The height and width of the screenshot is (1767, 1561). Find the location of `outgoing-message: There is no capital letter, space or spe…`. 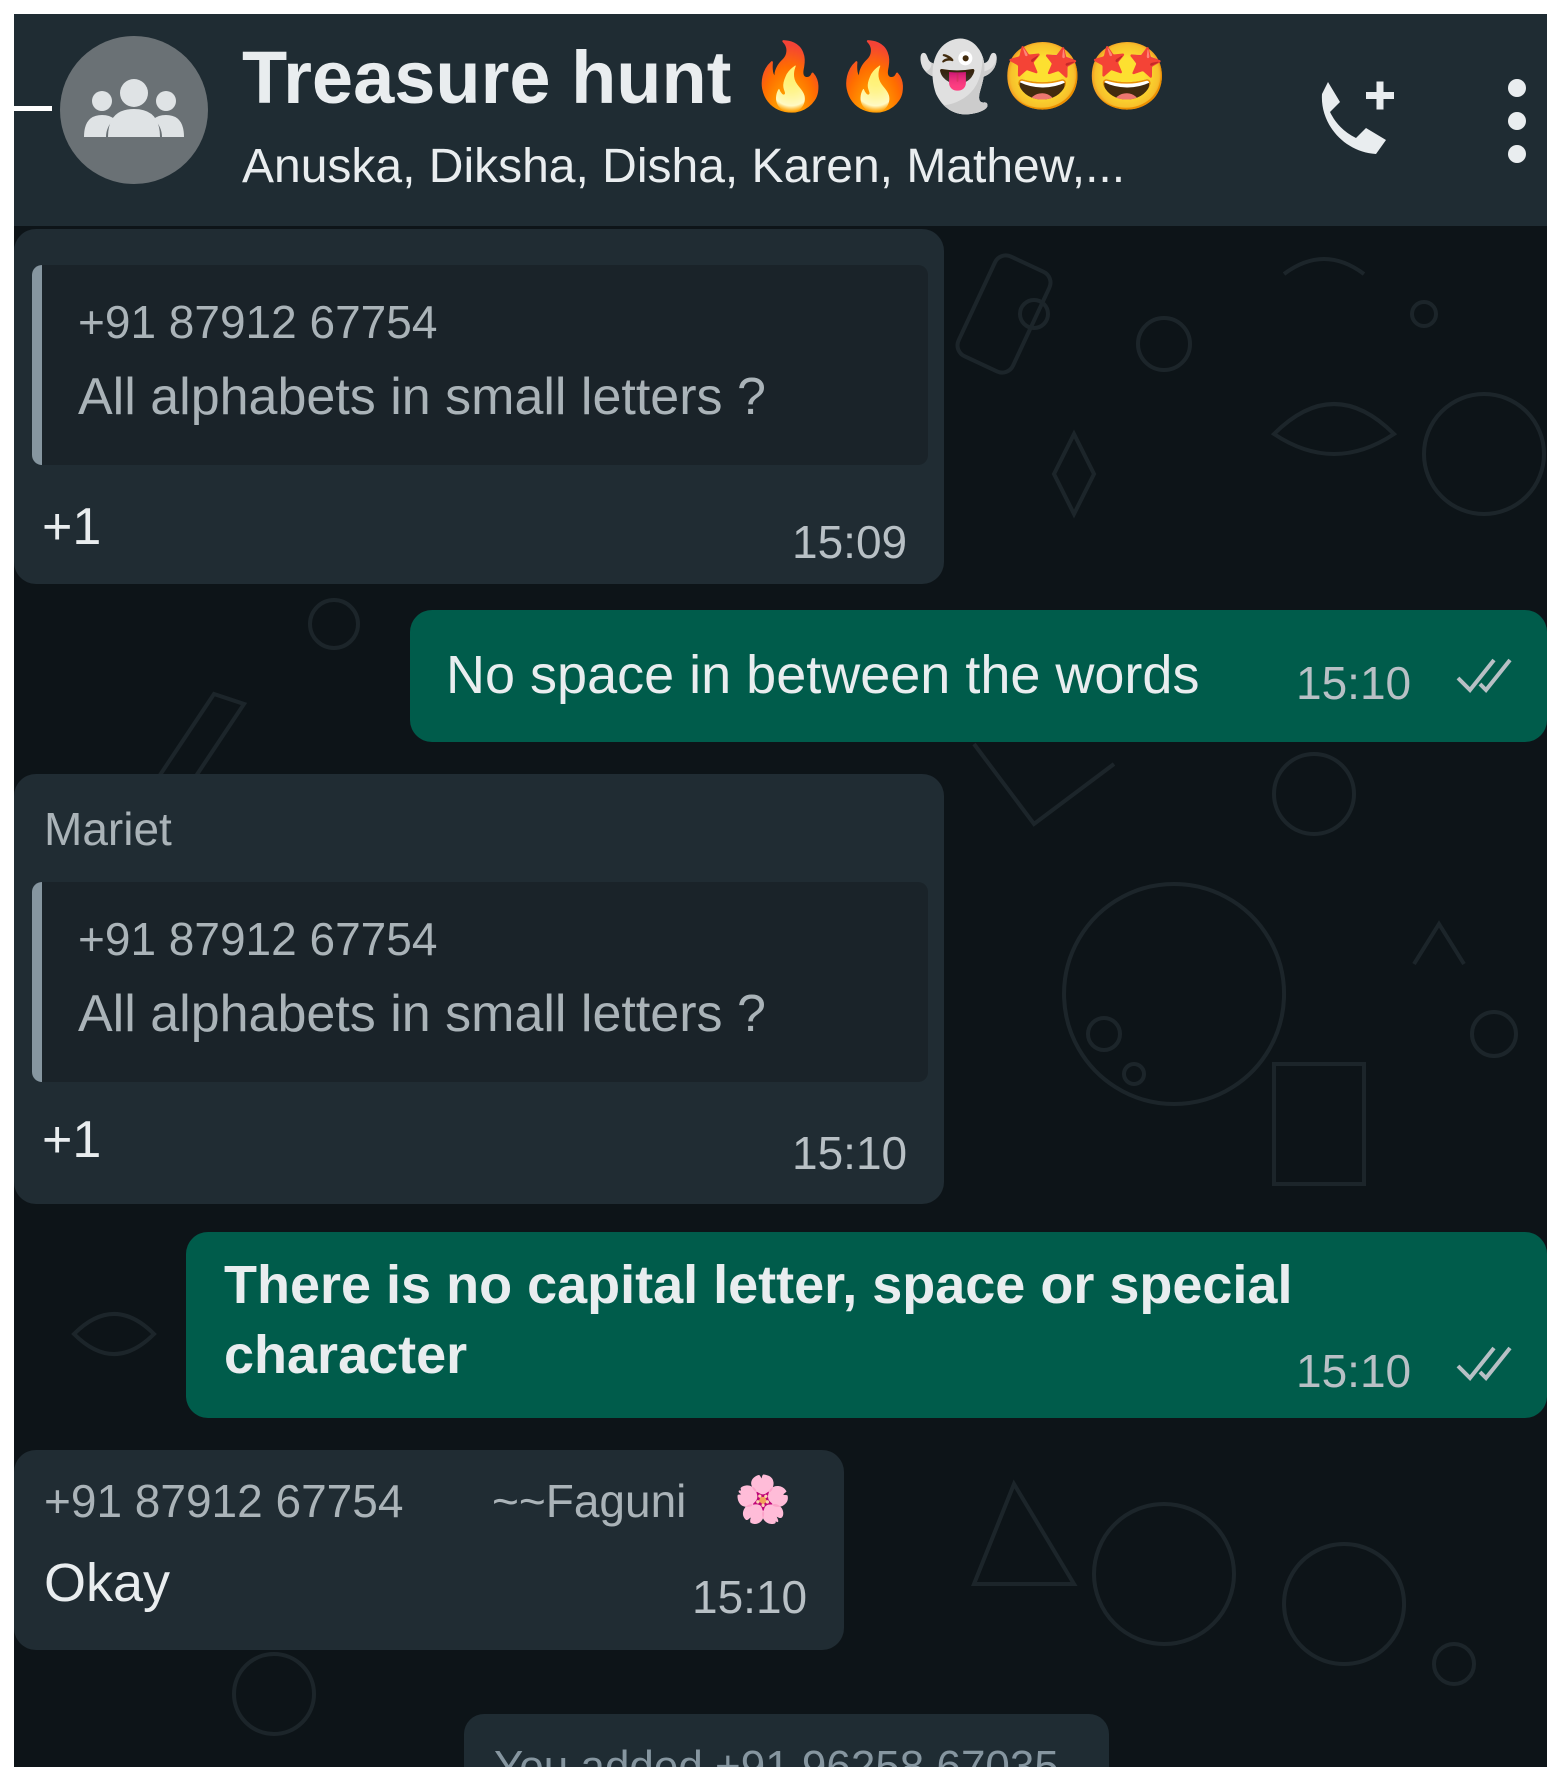

outgoing-message: There is no capital letter, space or spe… is located at coordinates (866, 1325).